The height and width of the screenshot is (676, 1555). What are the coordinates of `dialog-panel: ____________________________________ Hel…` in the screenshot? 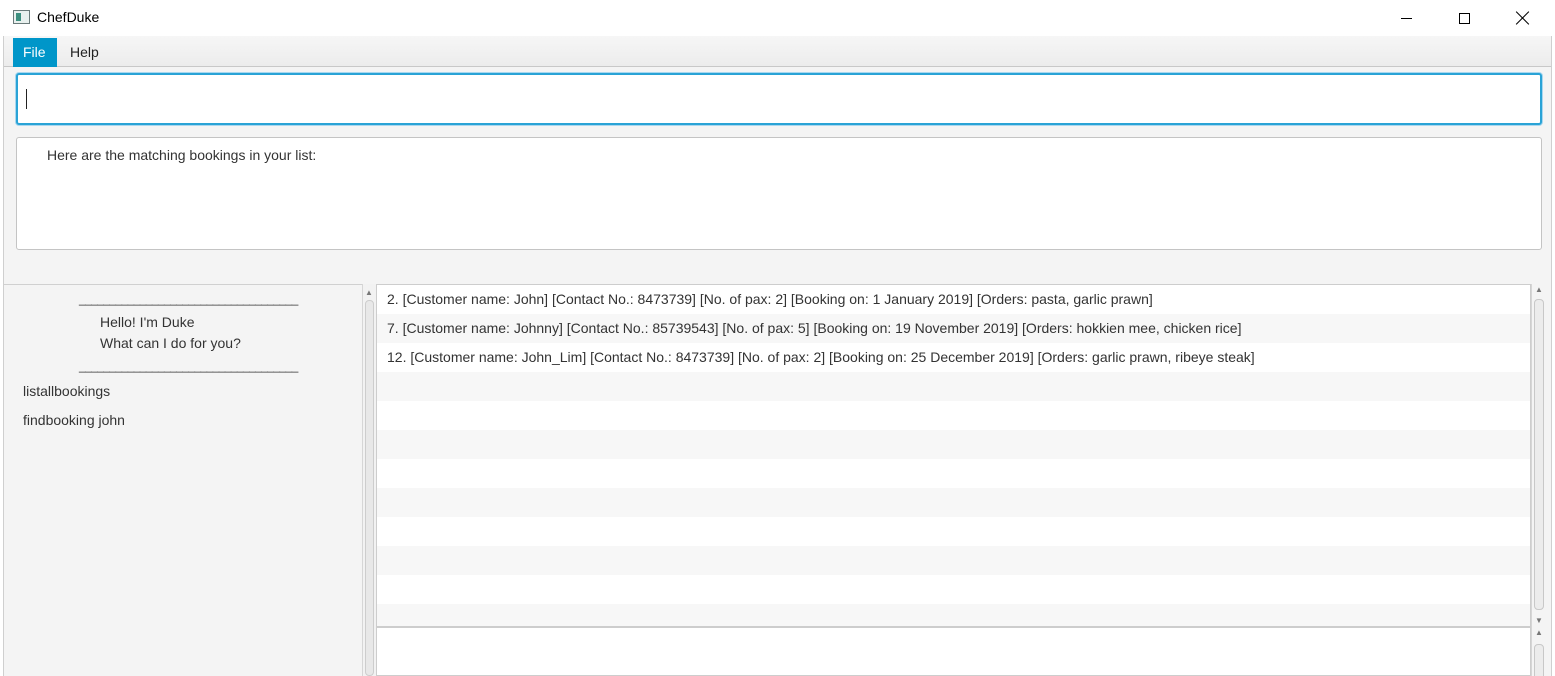 It's located at (183, 480).